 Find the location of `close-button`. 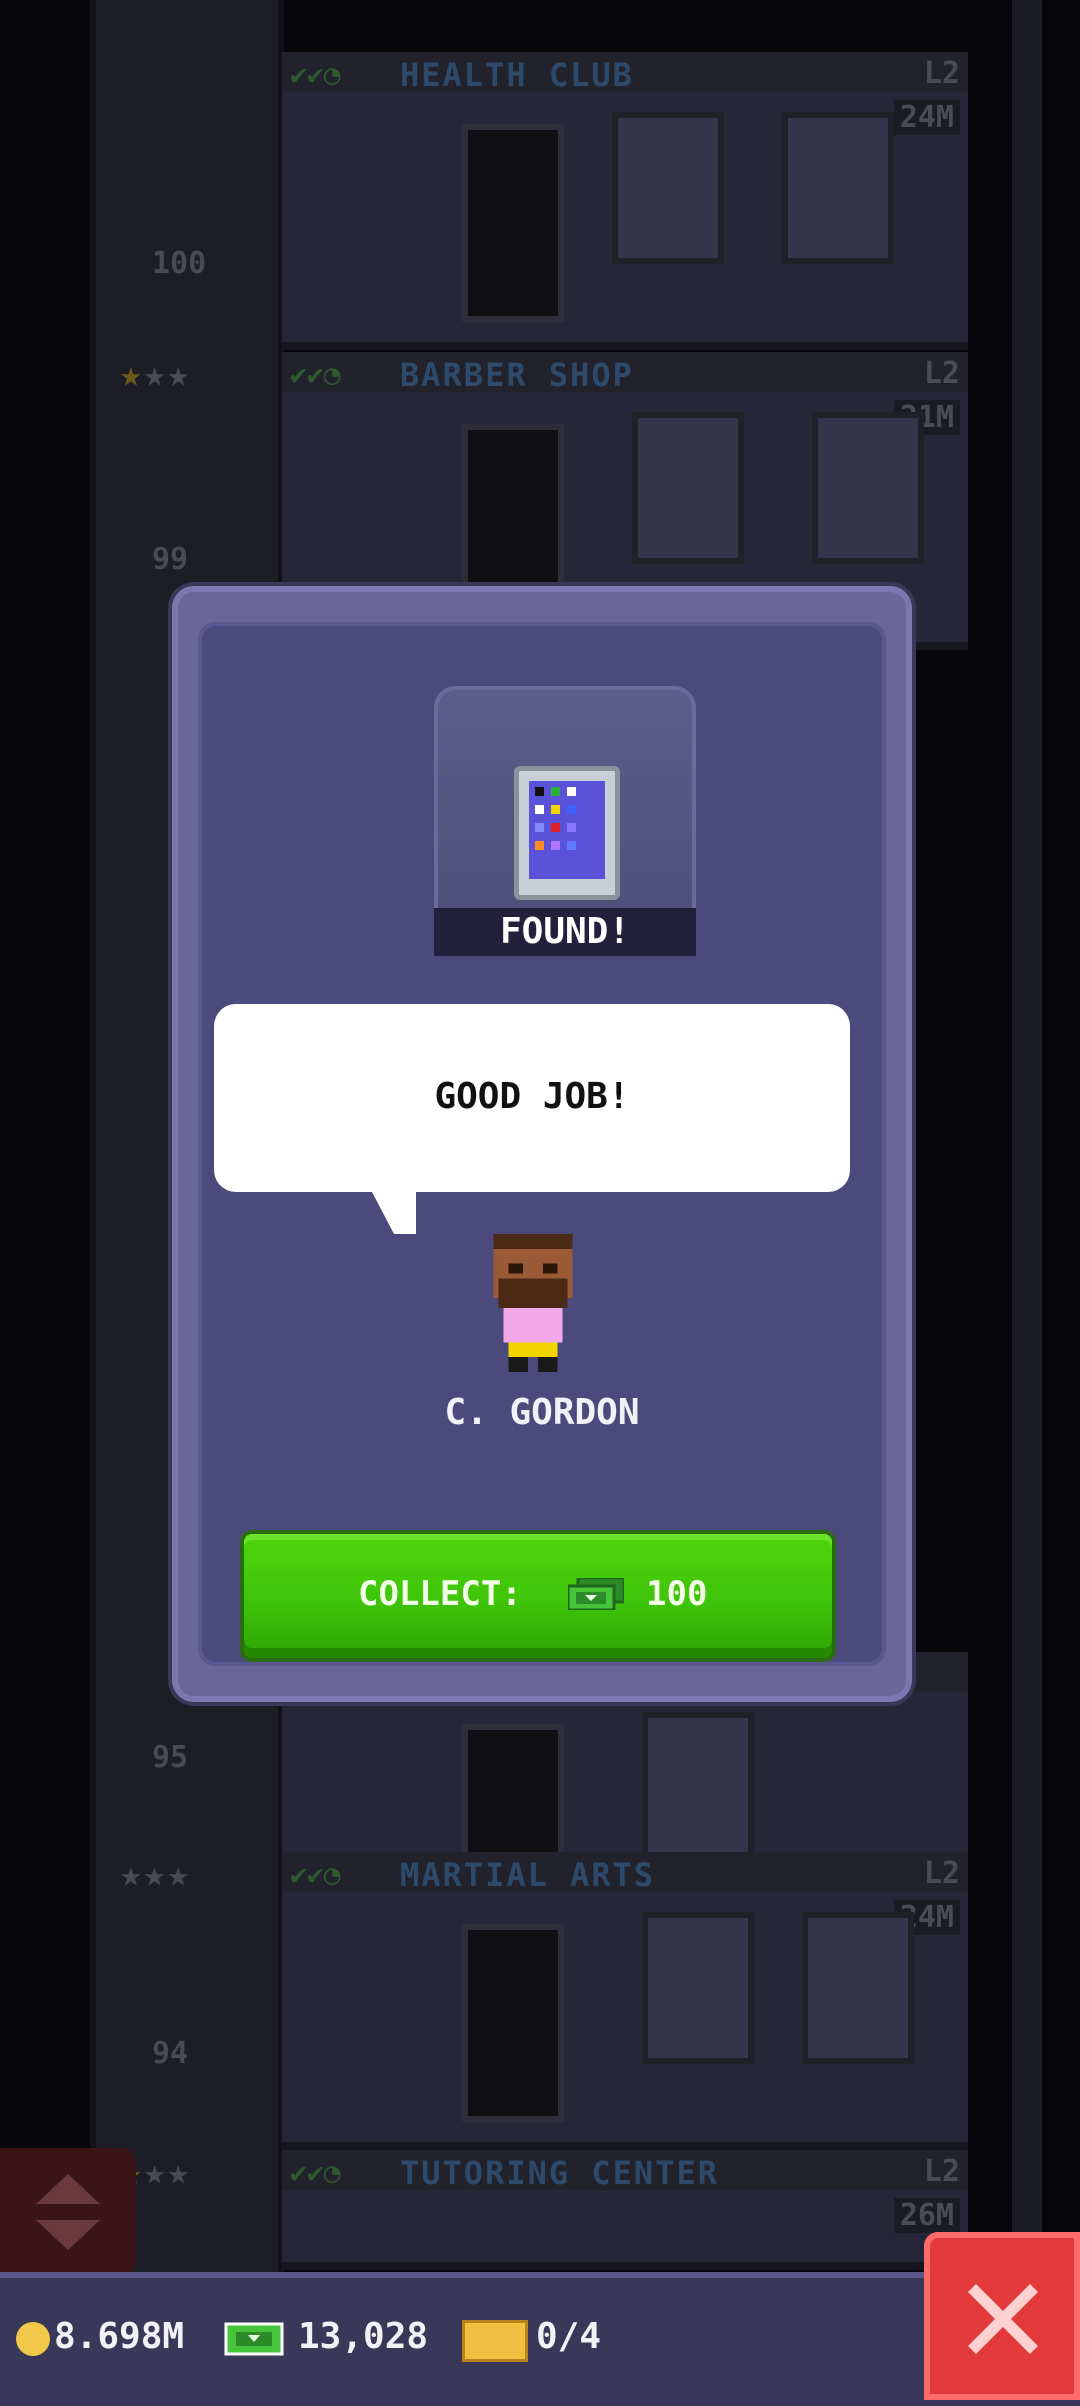

close-button is located at coordinates (1002, 2316).